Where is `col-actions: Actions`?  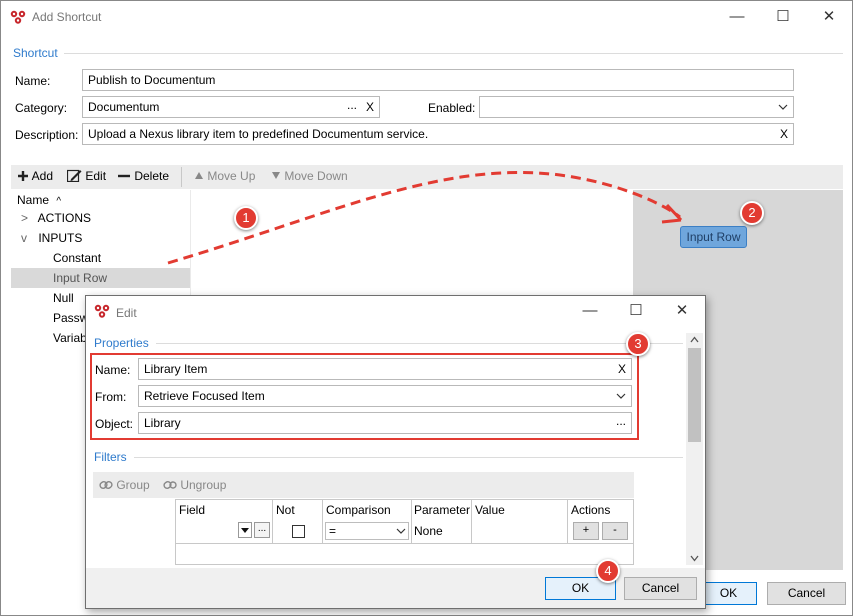 col-actions: Actions is located at coordinates (591, 510).